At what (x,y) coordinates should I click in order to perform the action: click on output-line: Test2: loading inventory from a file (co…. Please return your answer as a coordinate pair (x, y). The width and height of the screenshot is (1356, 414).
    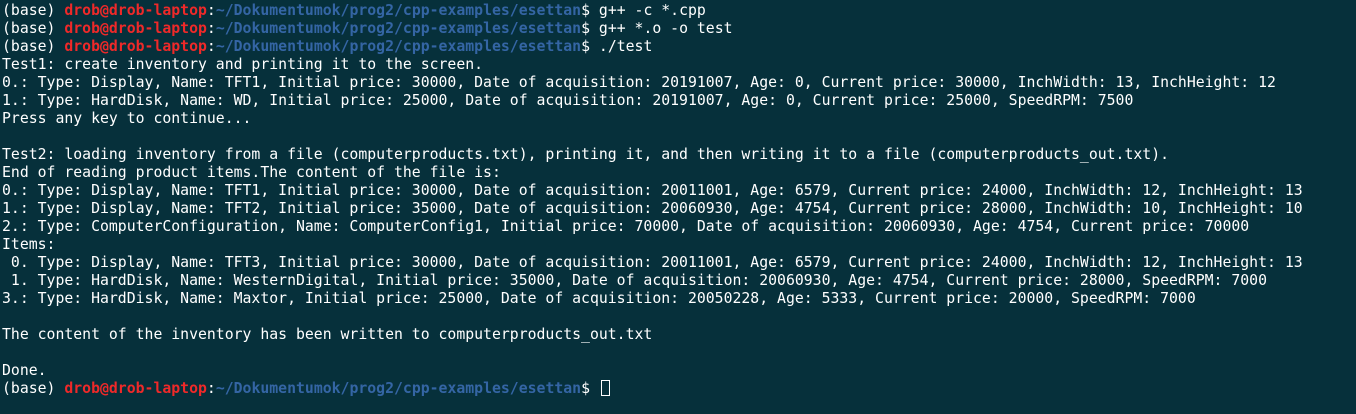
    Looking at the image, I should click on (586, 154).